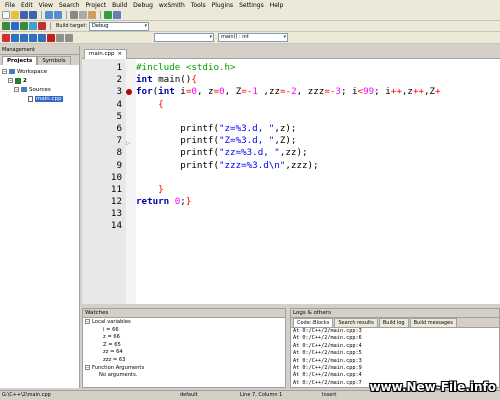 The height and width of the screenshot is (400, 500). I want to click on editor-tab-main: main.cpp ×, so click(106, 54).